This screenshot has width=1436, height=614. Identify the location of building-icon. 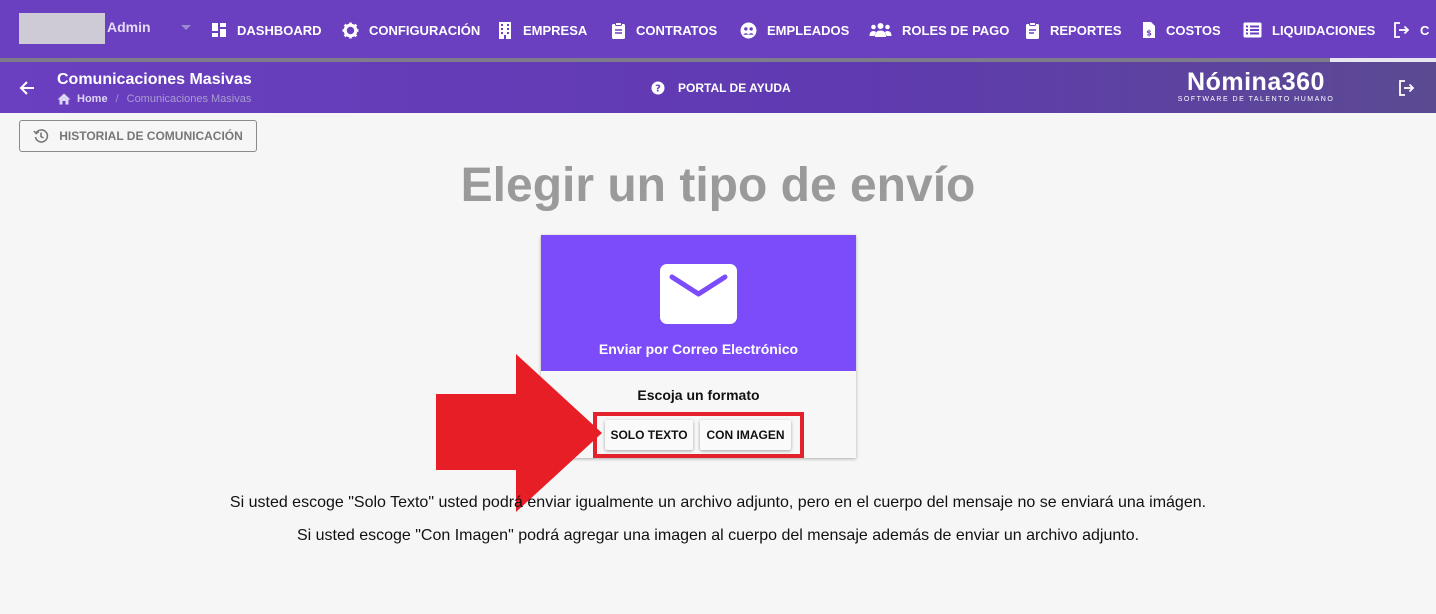
(505, 30).